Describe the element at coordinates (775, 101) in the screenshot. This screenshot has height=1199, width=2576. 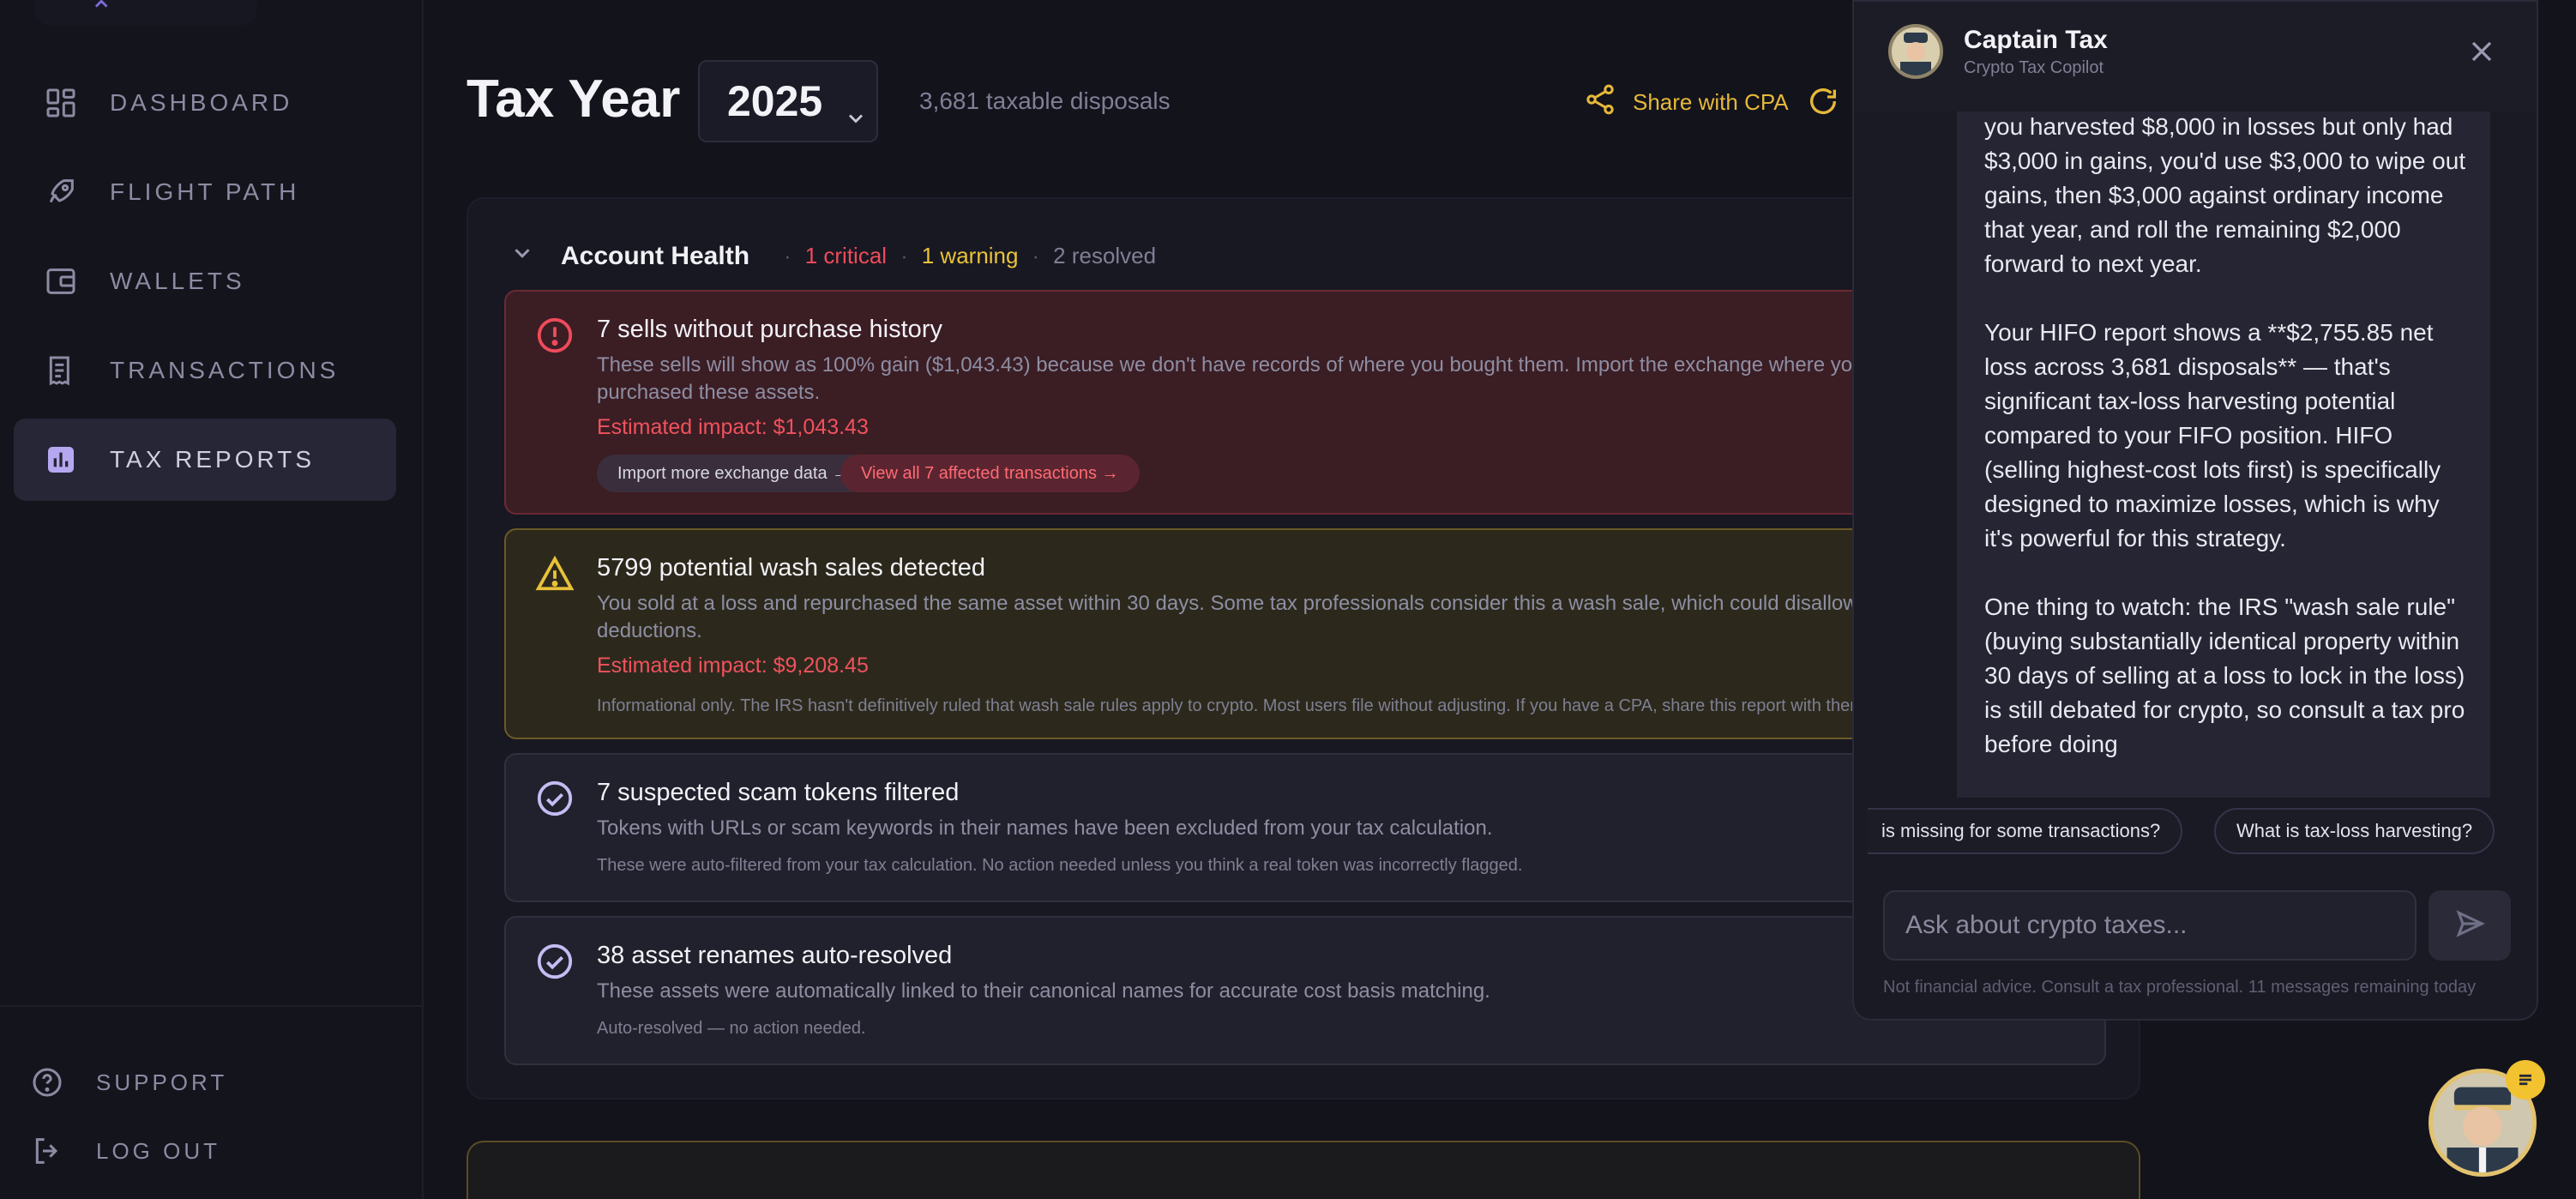
I see `tax-year-value: 2025` at that location.